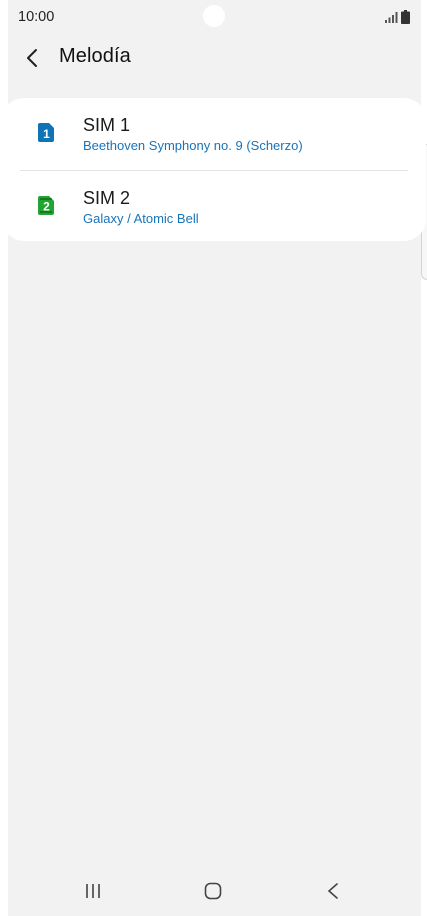  I want to click on svg-text: 1, so click(46, 134).